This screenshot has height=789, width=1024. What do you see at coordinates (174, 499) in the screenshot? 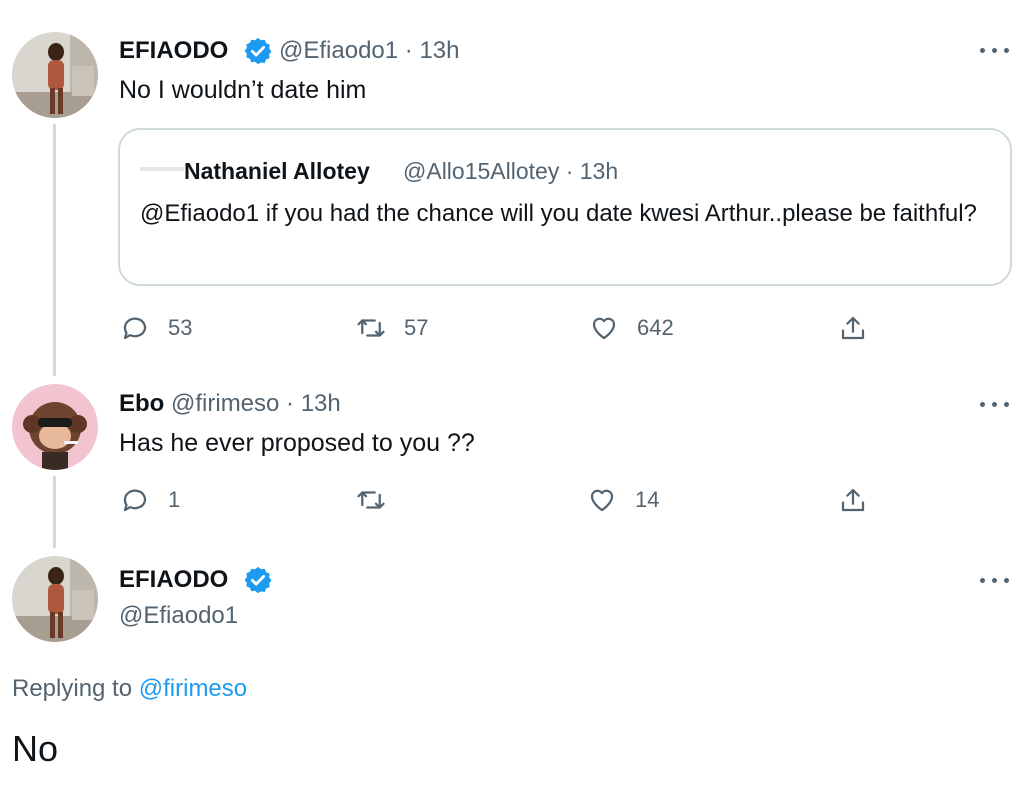
I see `reply-count: 1` at bounding box center [174, 499].